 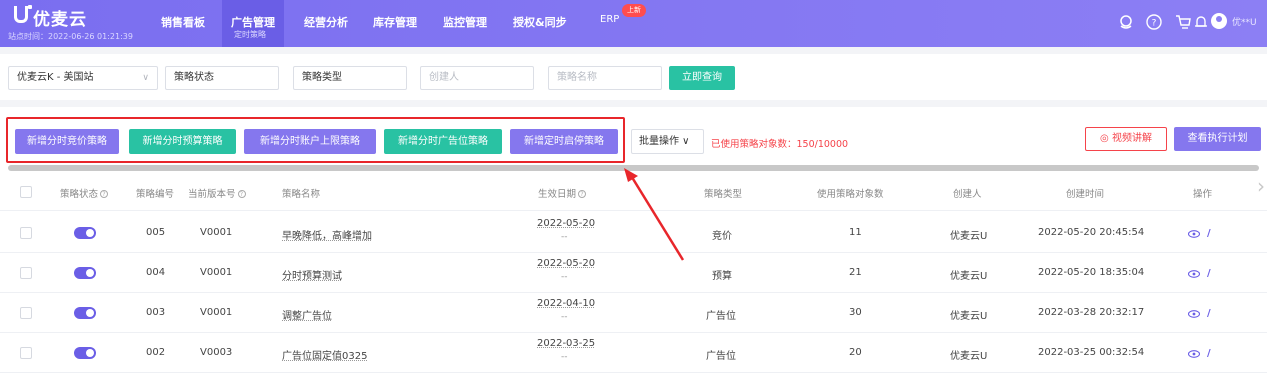 What do you see at coordinates (1091, 312) in the screenshot?
I see `created-time: 2022-03-28 20:32:17` at bounding box center [1091, 312].